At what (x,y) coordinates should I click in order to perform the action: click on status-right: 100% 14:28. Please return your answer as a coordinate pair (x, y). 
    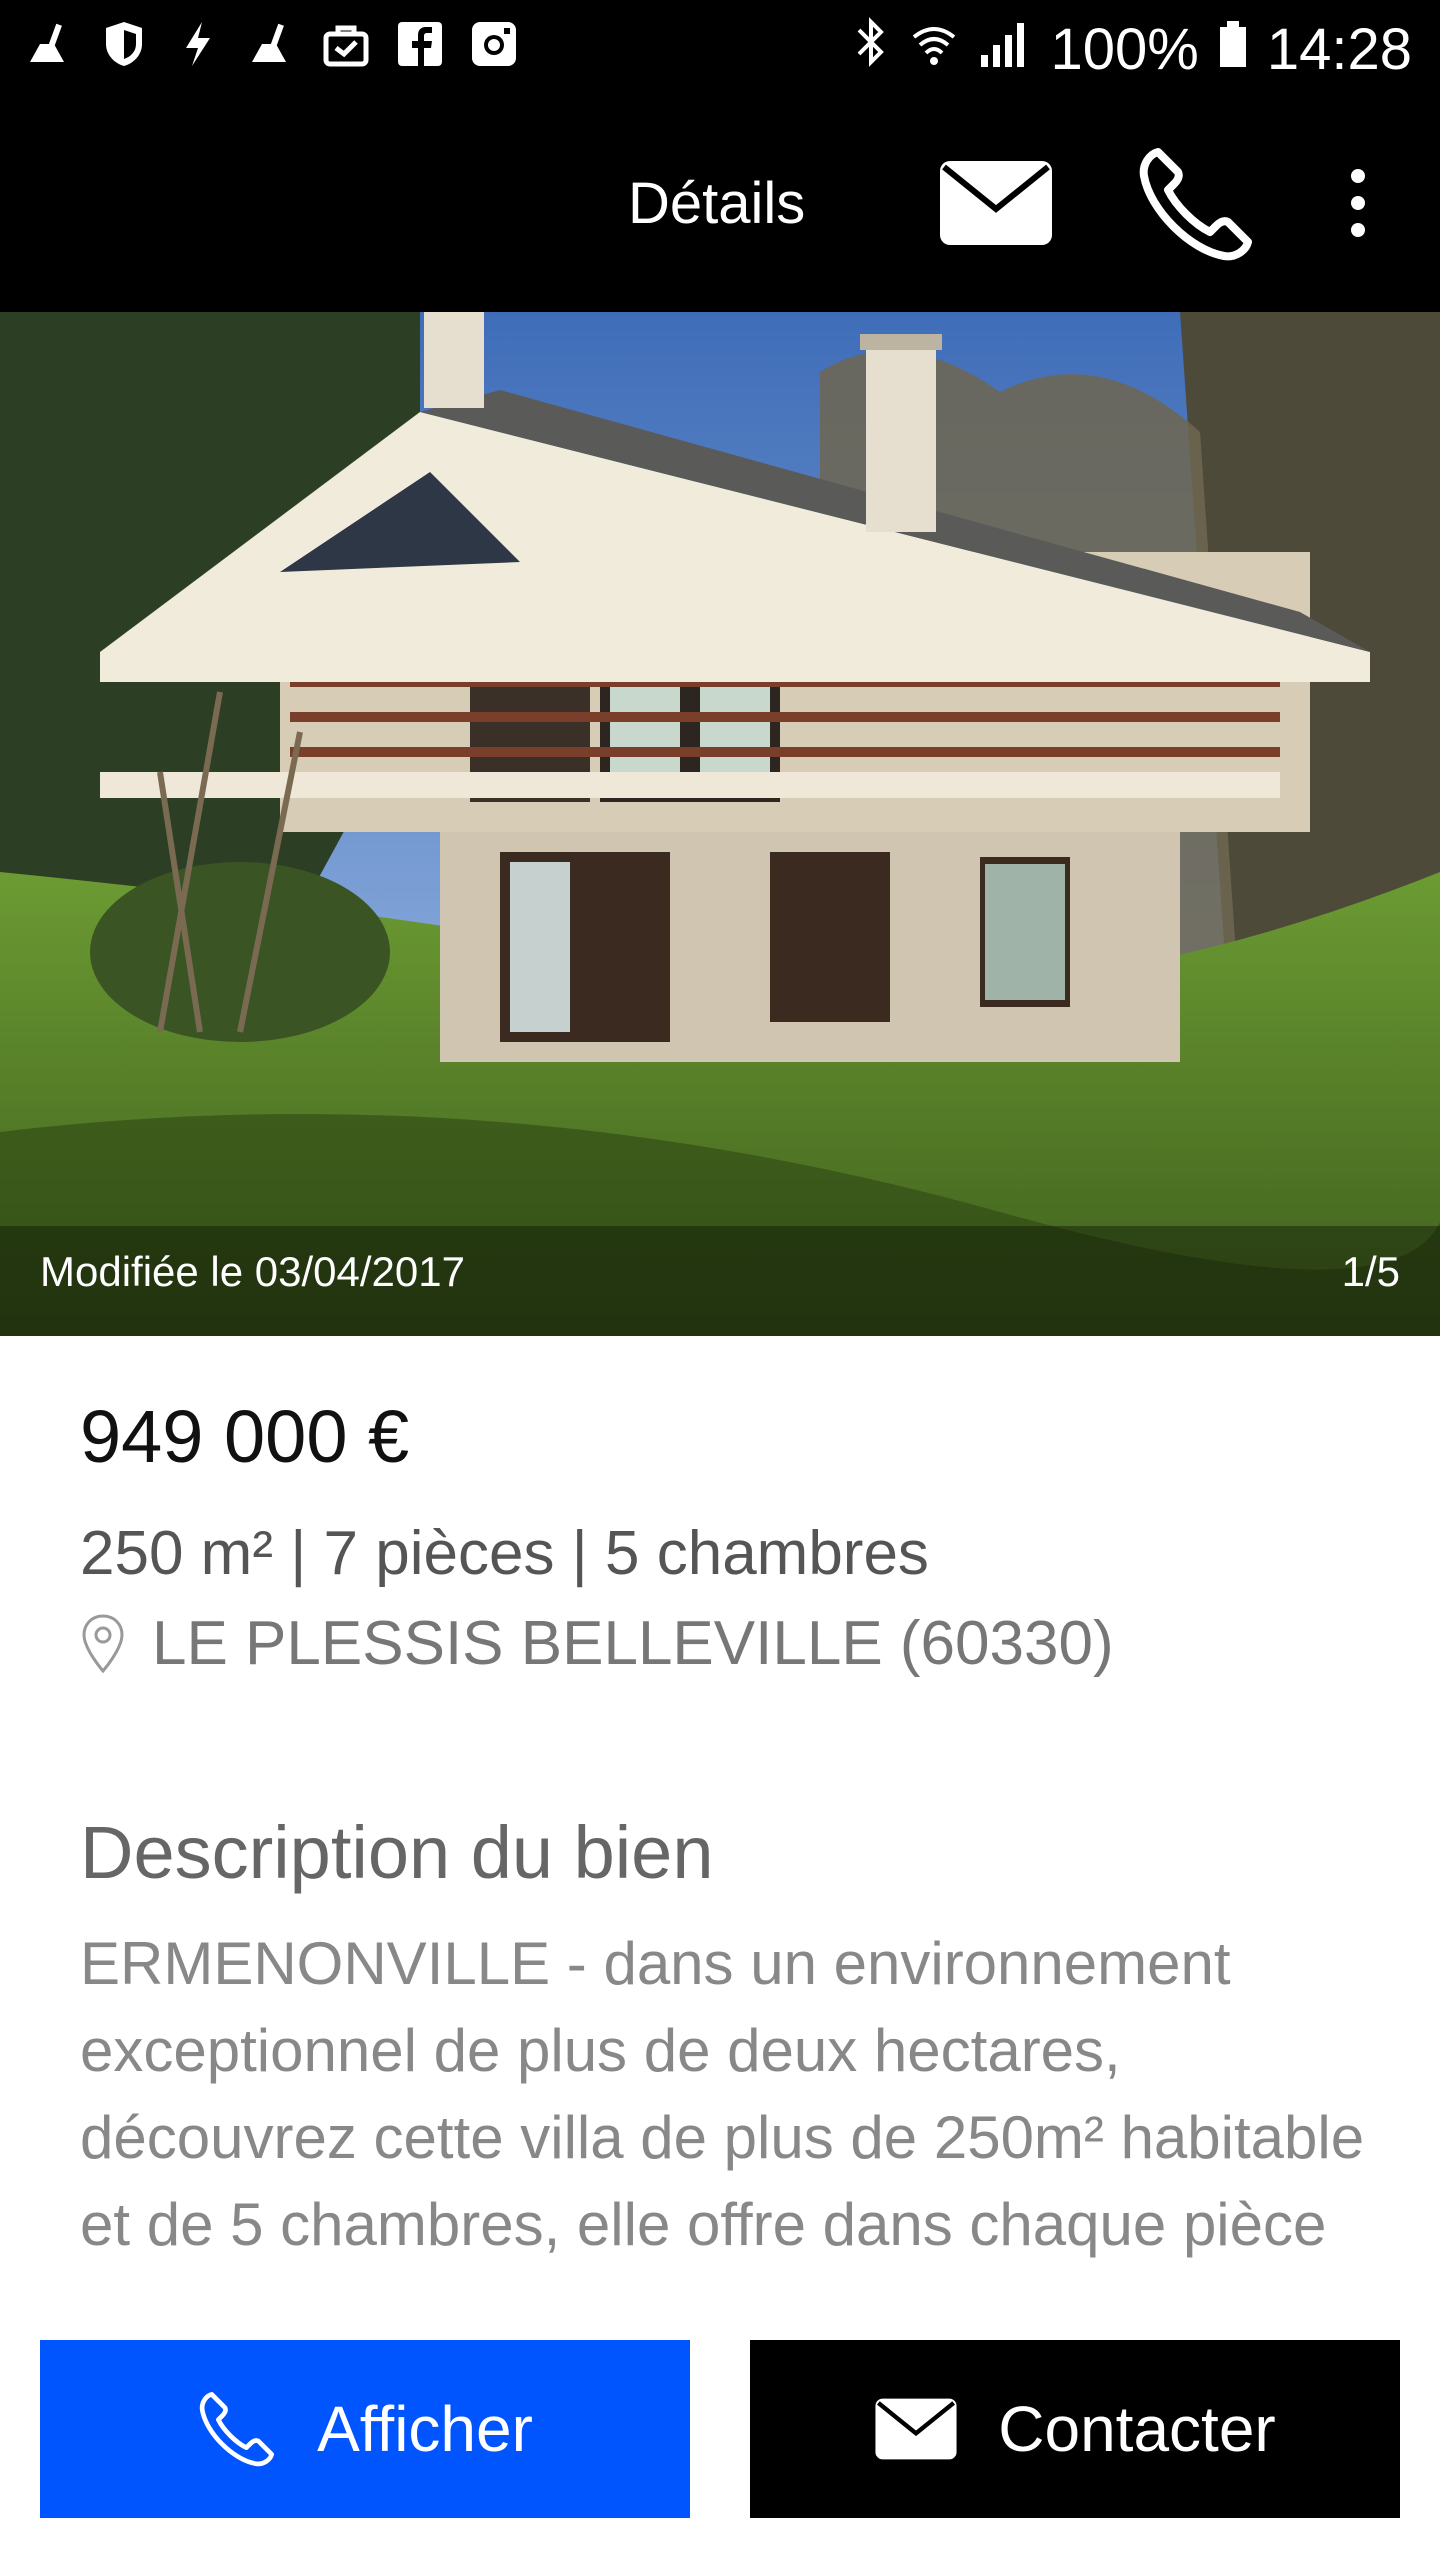
    Looking at the image, I should click on (1131, 49).